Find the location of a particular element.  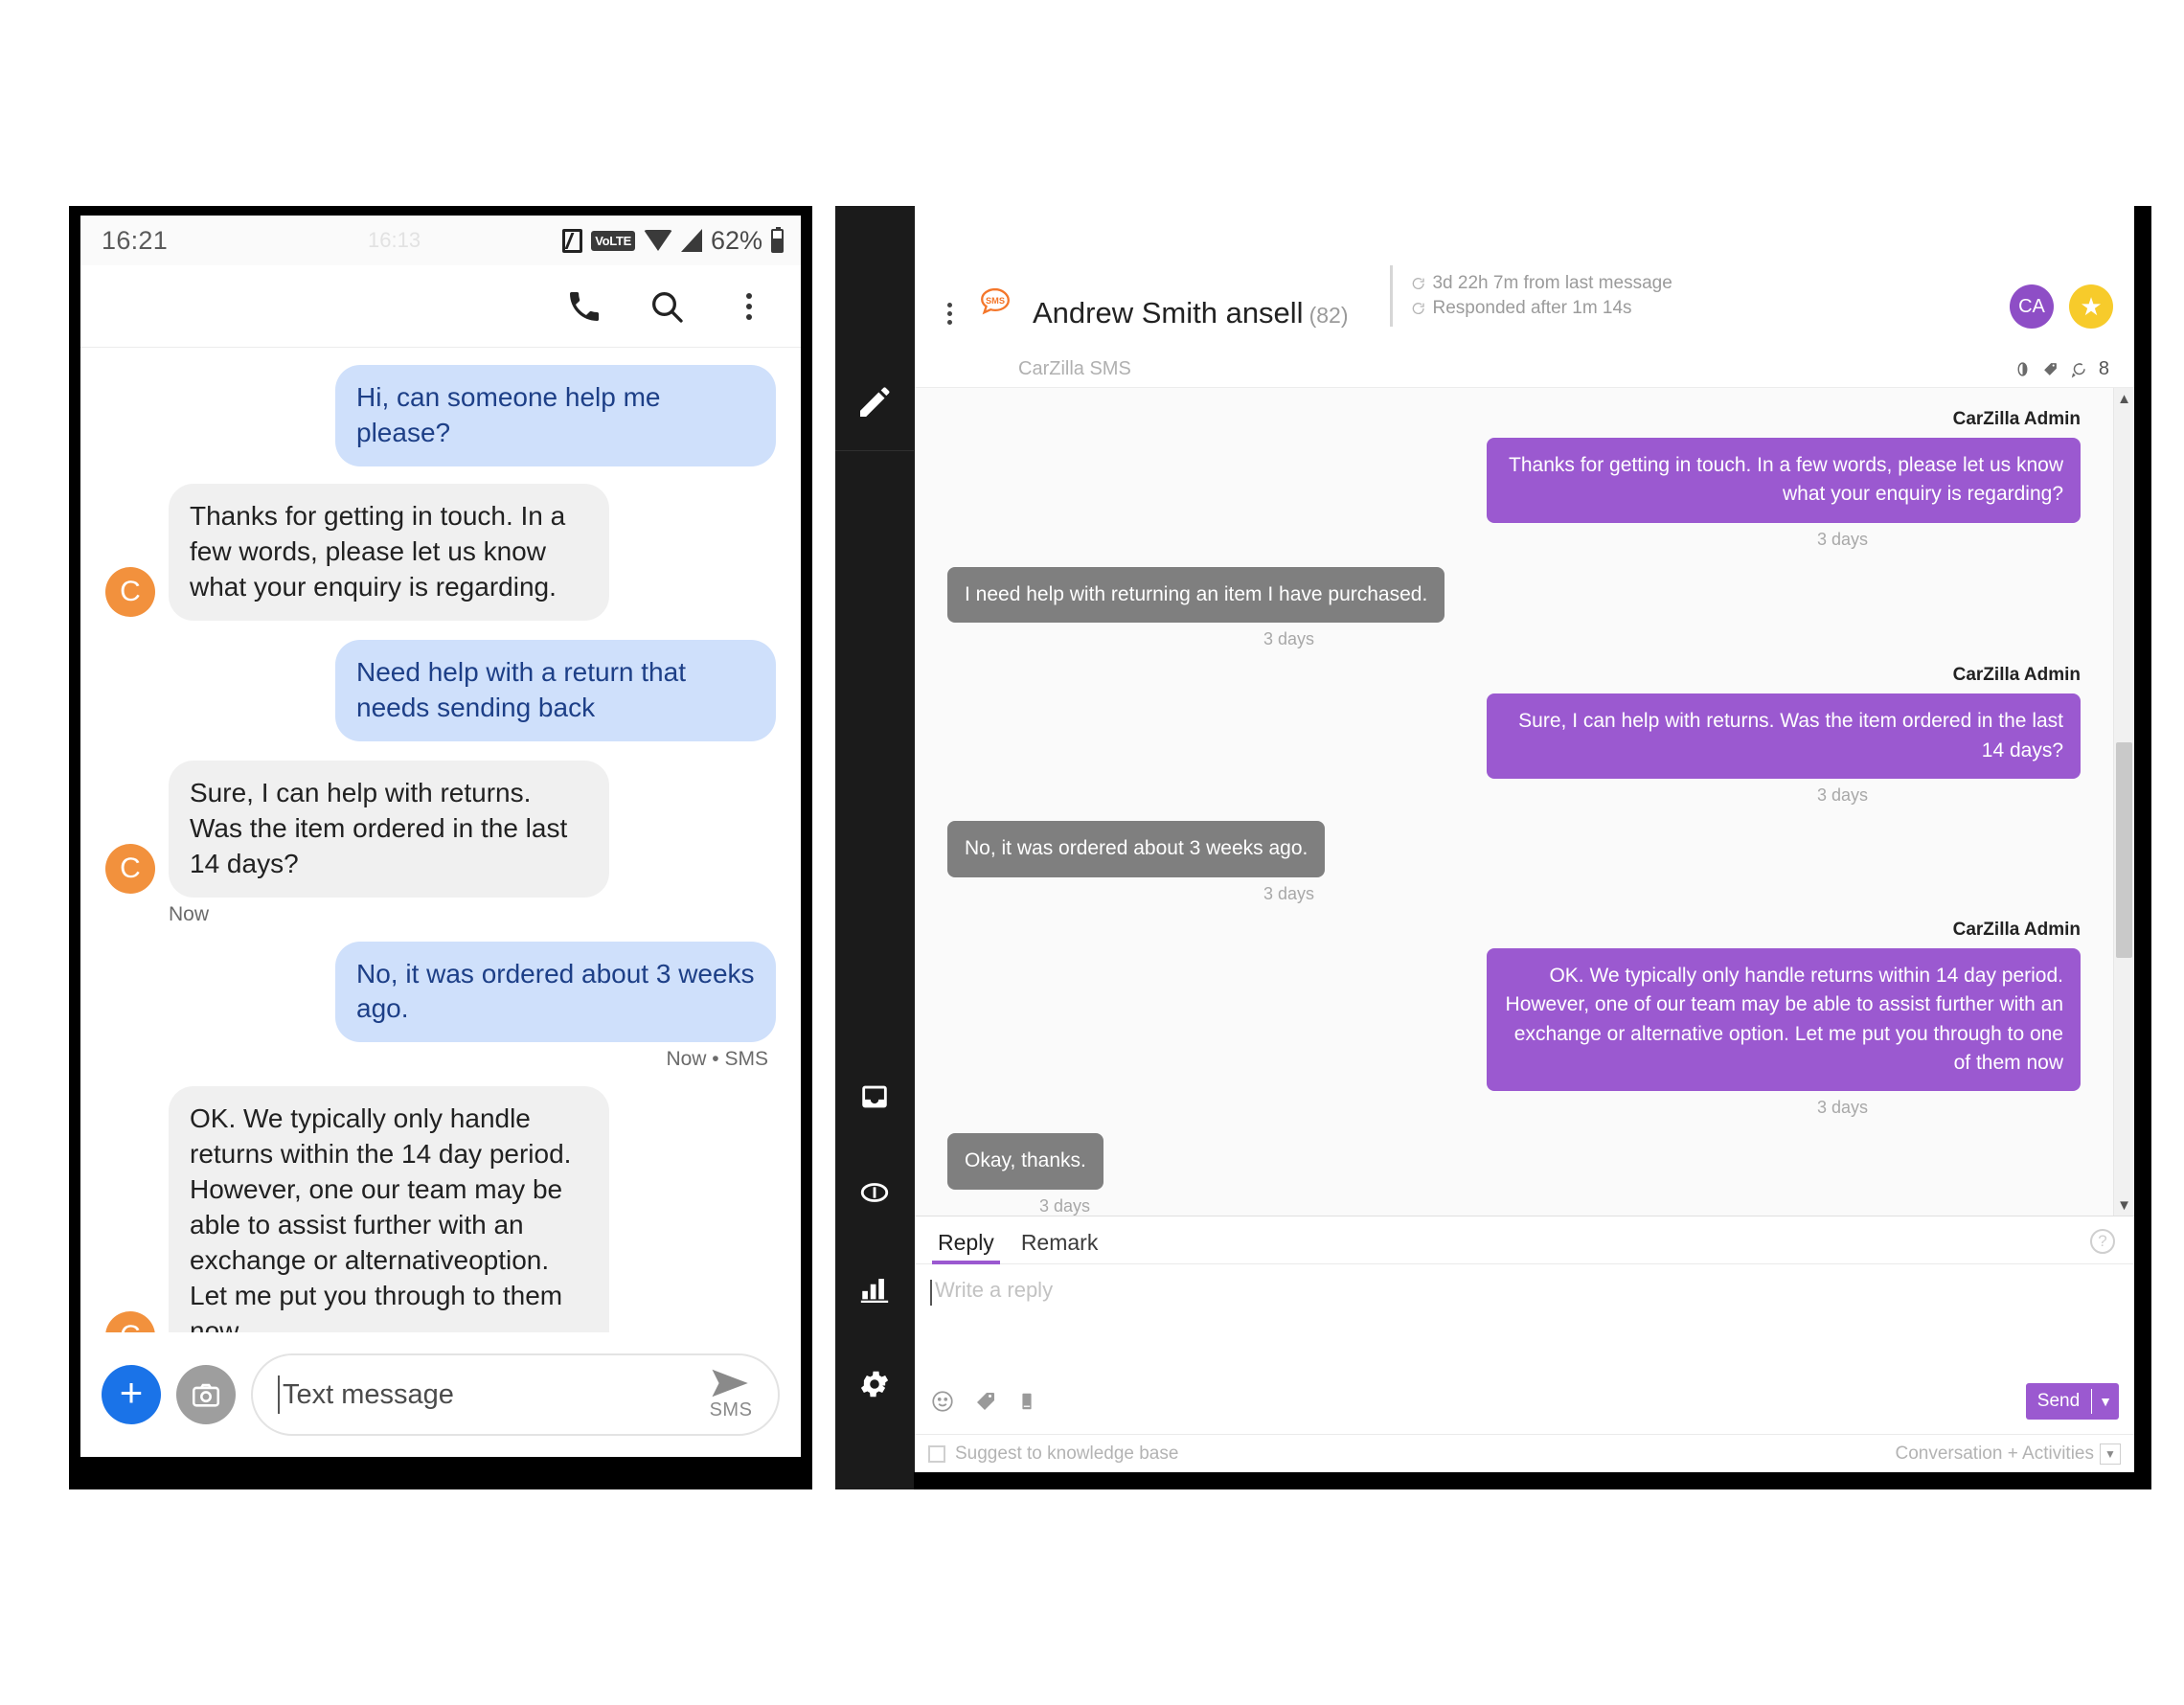

status-indicators: VoLTE 62% is located at coordinates (673, 241).